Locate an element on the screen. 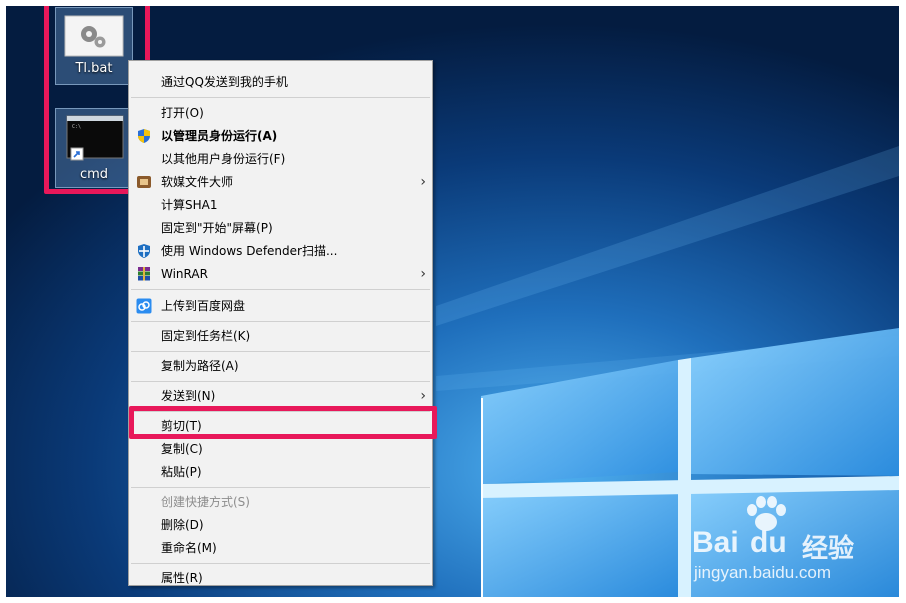 Image resolution: width=906 pixels, height=603 pixels. menu-item-properties: 属性(R) is located at coordinates (280, 578).